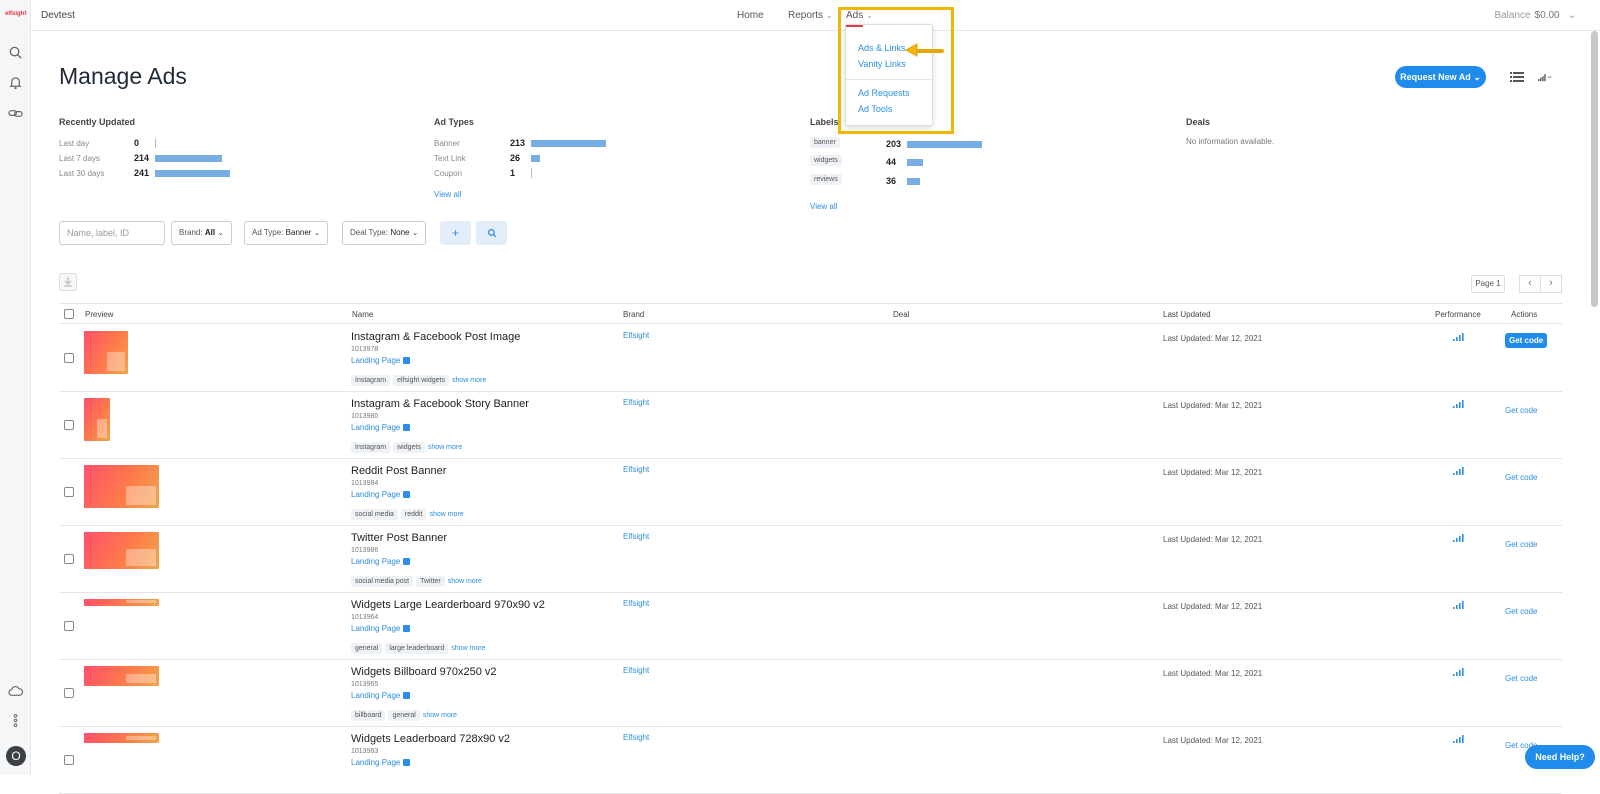 The image size is (1600, 794). I want to click on page-scrollbar, so click(1594, 169).